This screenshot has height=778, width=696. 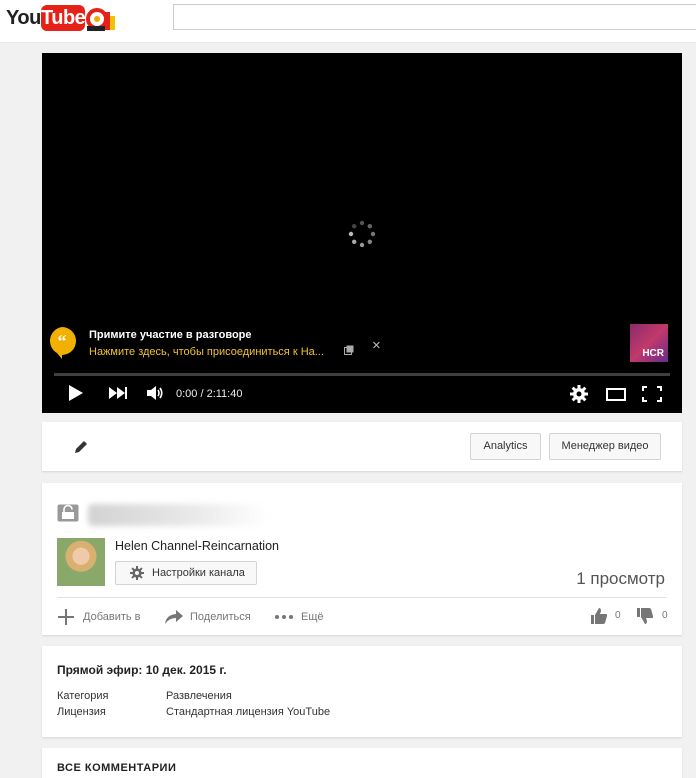 I want to click on channel-watermark: HCR, so click(x=649, y=343).